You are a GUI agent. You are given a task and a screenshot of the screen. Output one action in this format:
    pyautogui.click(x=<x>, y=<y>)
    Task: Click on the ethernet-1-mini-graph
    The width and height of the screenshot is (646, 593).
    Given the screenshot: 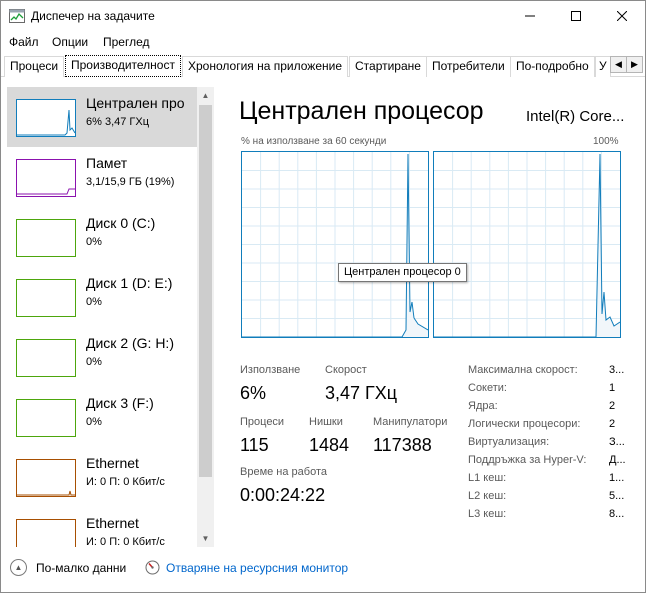 What is the action you would take?
    pyautogui.click(x=46, y=478)
    